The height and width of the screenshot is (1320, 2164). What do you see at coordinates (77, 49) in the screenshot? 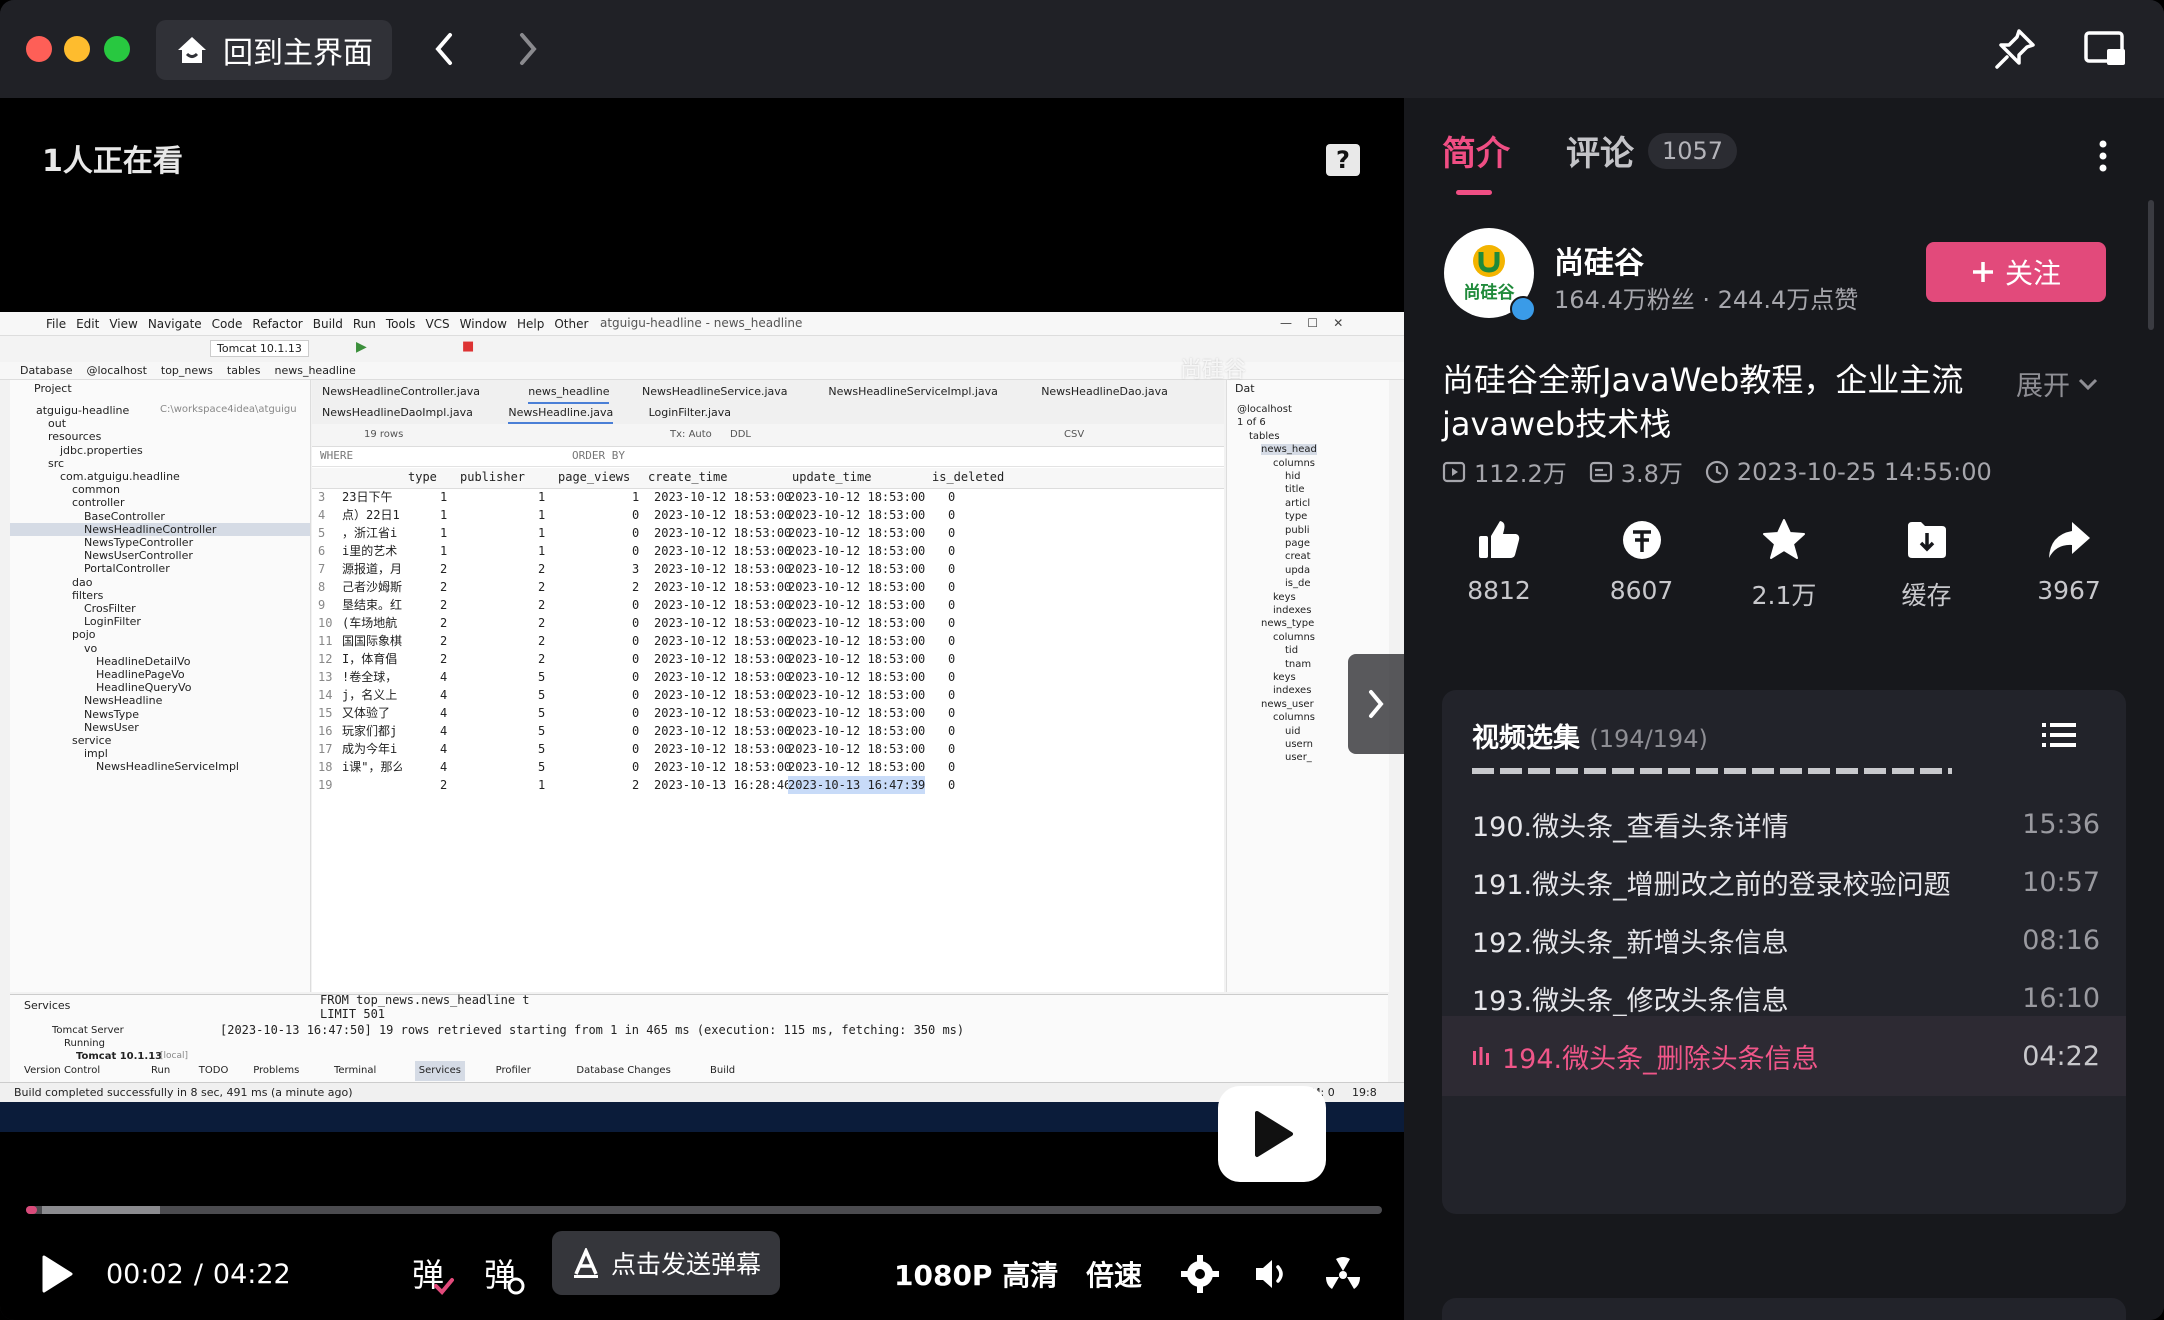
I see `minimize-window-button` at bounding box center [77, 49].